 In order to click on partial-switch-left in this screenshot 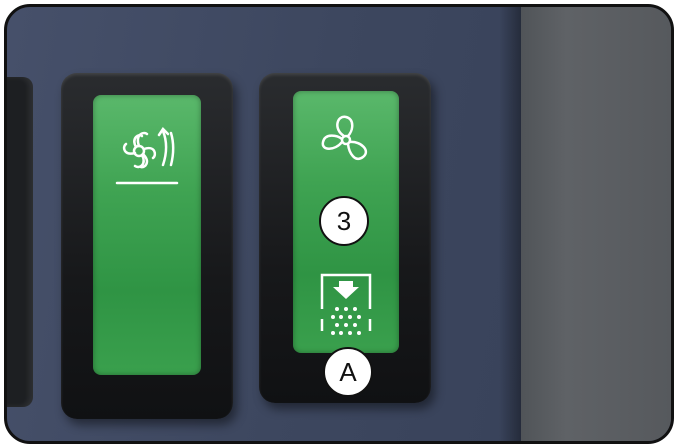, I will do `click(20, 242)`.